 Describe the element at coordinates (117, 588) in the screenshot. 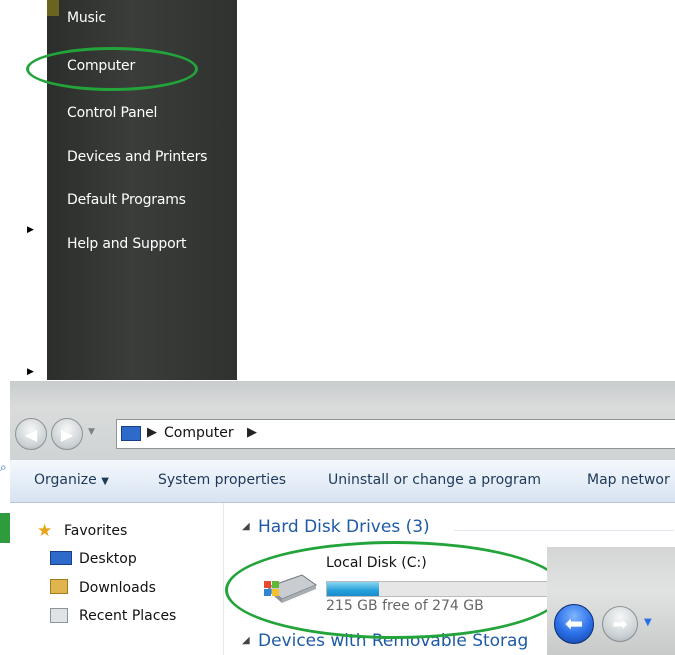

I see `favorites-item-downloads: Downloads` at that location.